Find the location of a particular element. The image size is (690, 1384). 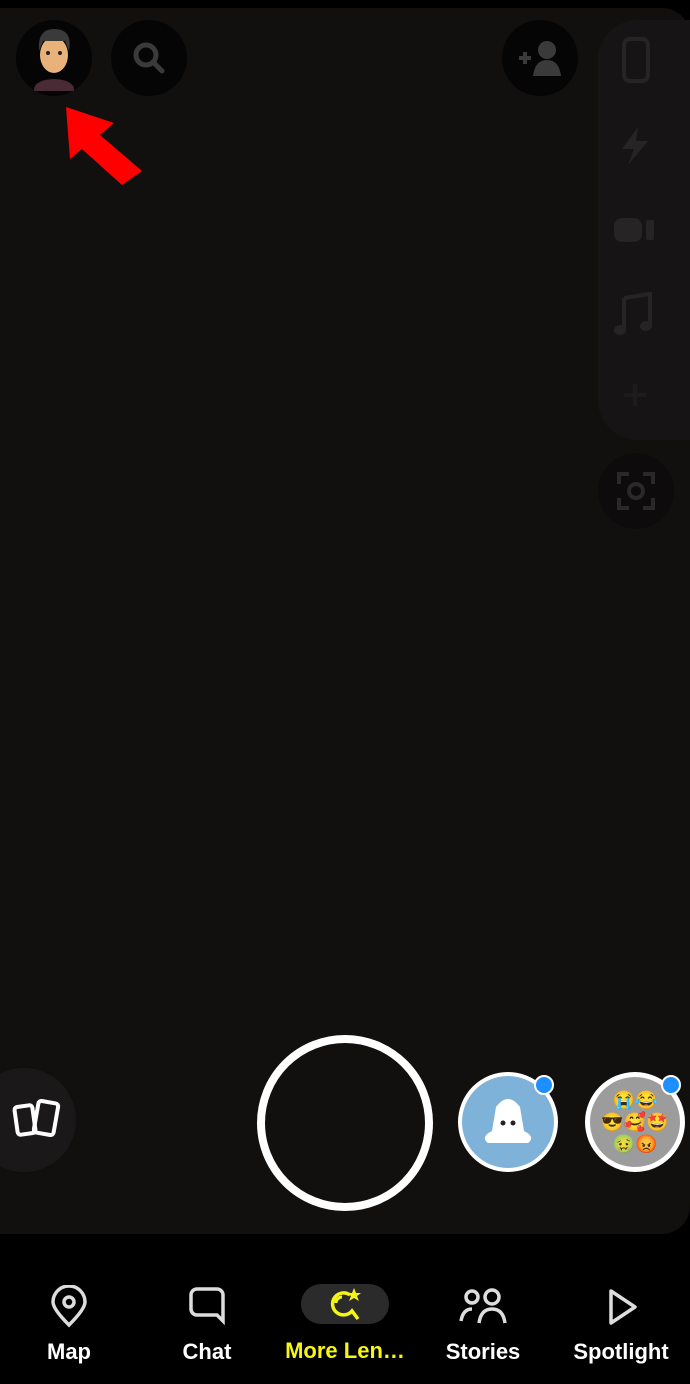

capture-button is located at coordinates (345, 1123).